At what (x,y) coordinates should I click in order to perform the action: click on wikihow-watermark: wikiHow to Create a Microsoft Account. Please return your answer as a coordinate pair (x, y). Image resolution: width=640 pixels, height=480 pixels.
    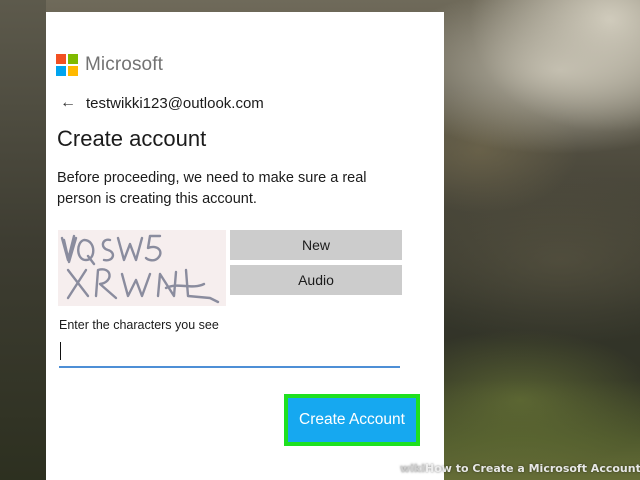
    Looking at the image, I should click on (520, 468).